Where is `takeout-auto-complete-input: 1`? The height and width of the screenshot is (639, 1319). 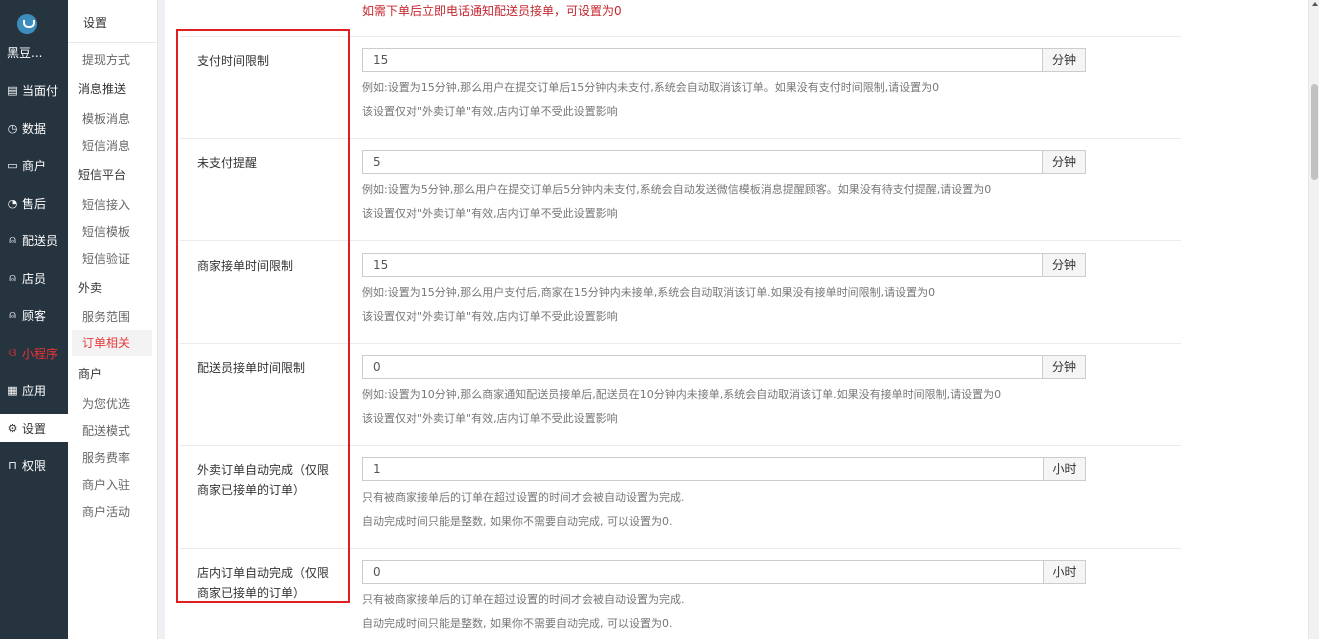
takeout-auto-complete-input: 1 is located at coordinates (703, 469).